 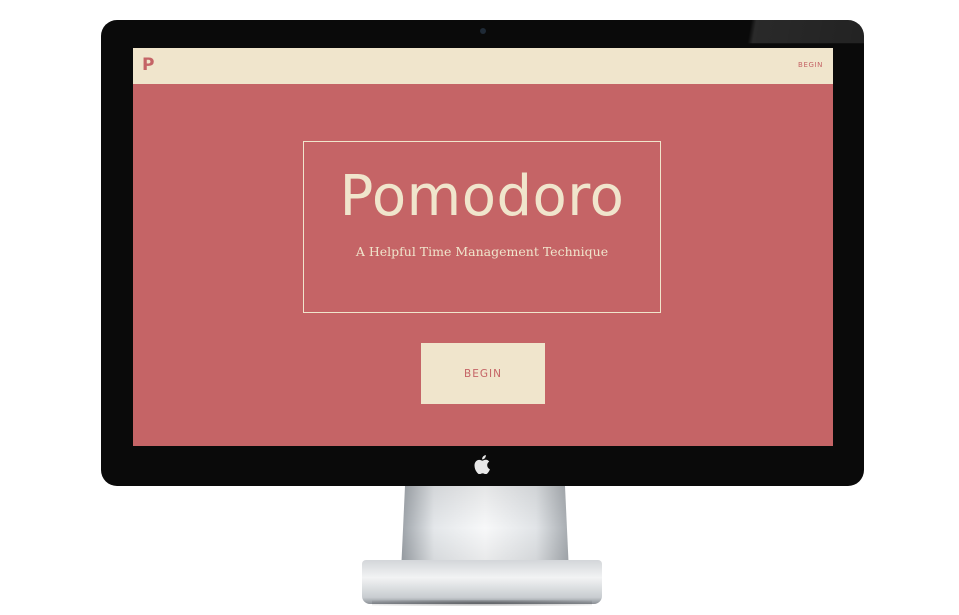 What do you see at coordinates (482, 582) in the screenshot?
I see `monitor-stand-base` at bounding box center [482, 582].